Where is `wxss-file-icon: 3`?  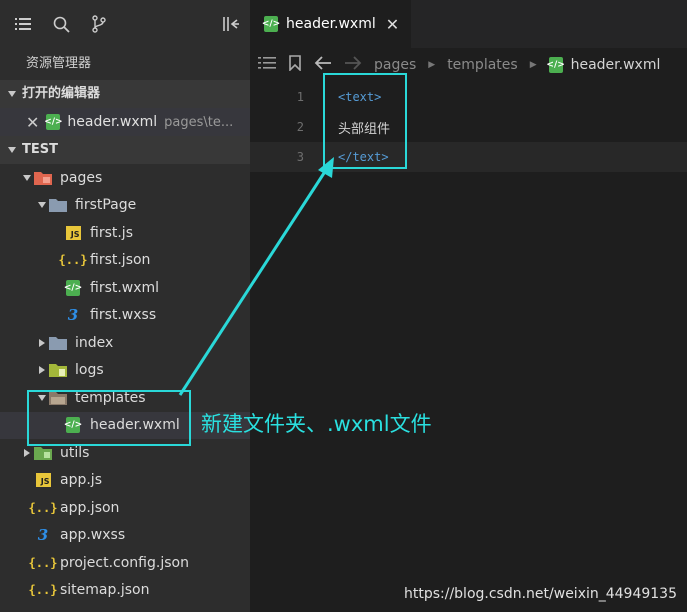 wxss-file-icon: 3 is located at coordinates (73, 315).